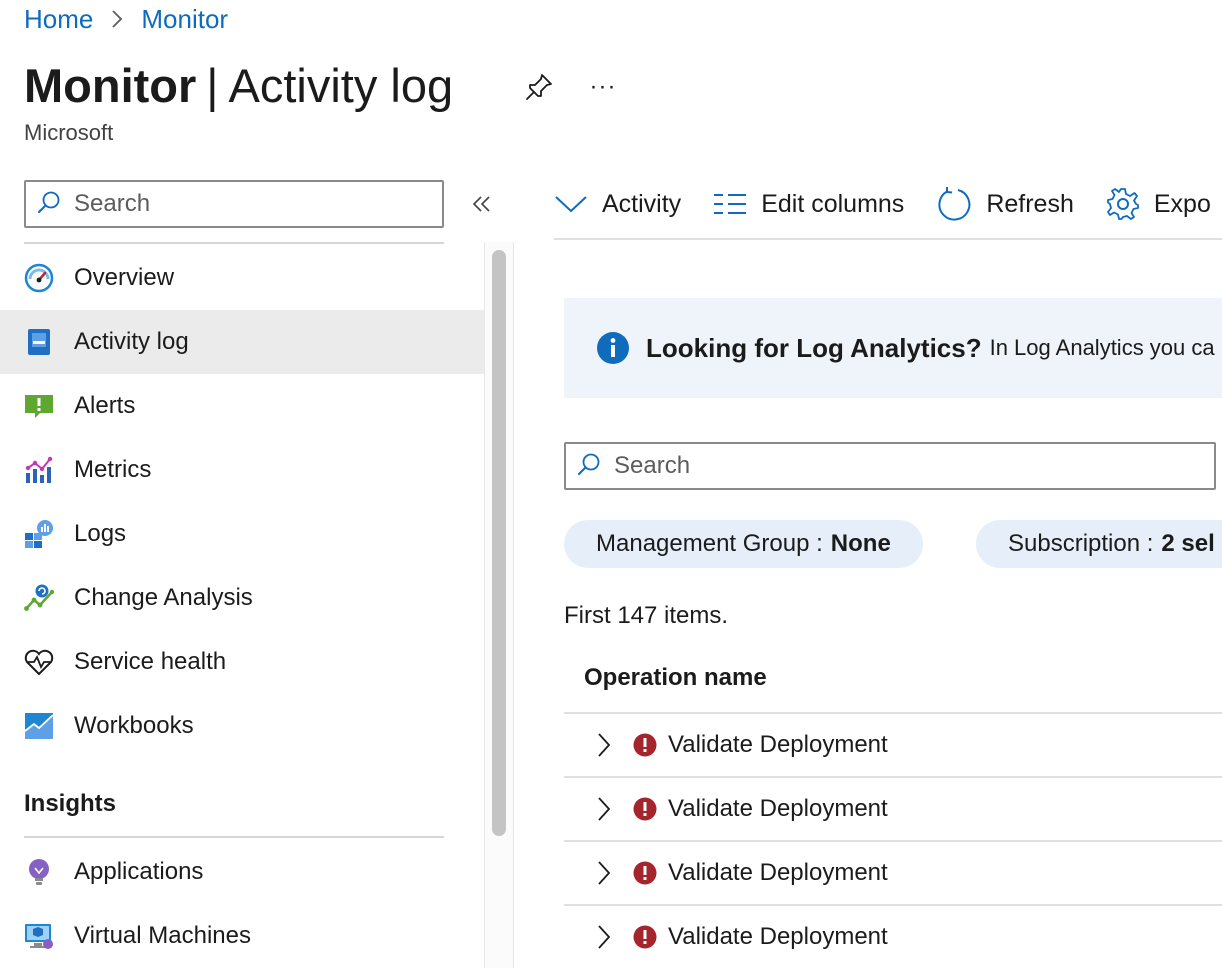 The width and height of the screenshot is (1222, 968). What do you see at coordinates (482, 204) in the screenshot?
I see `collapse-sidebar-icon` at bounding box center [482, 204].